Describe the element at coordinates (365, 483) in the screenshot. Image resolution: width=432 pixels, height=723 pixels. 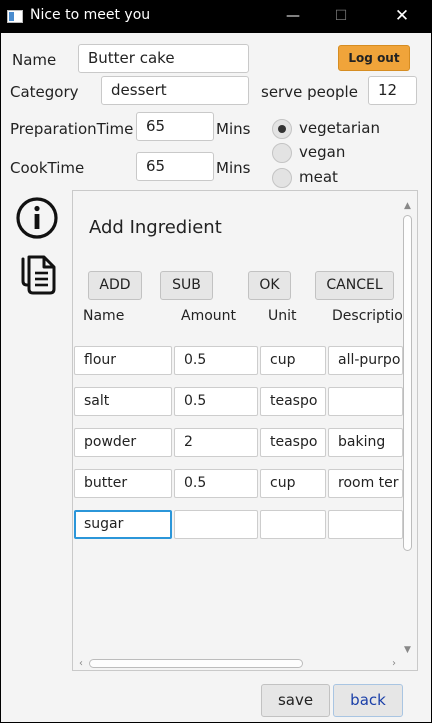
I see `ingredient-description-cell: room ter` at that location.